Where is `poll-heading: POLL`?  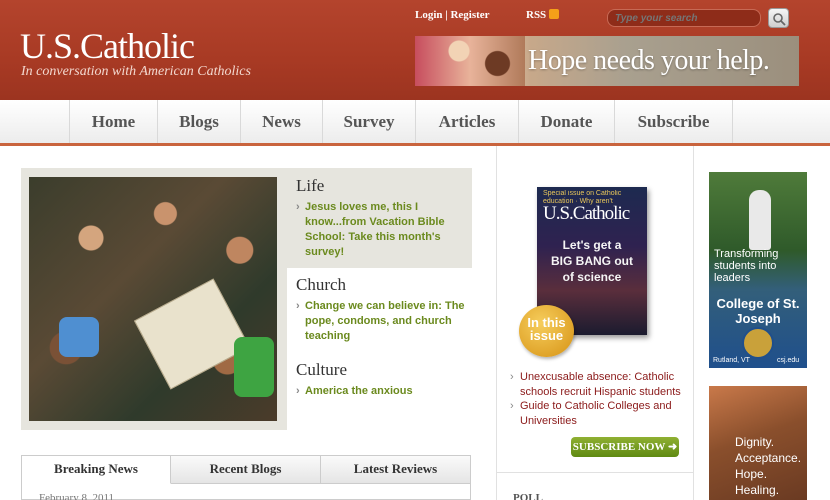 poll-heading: POLL is located at coordinates (528, 496).